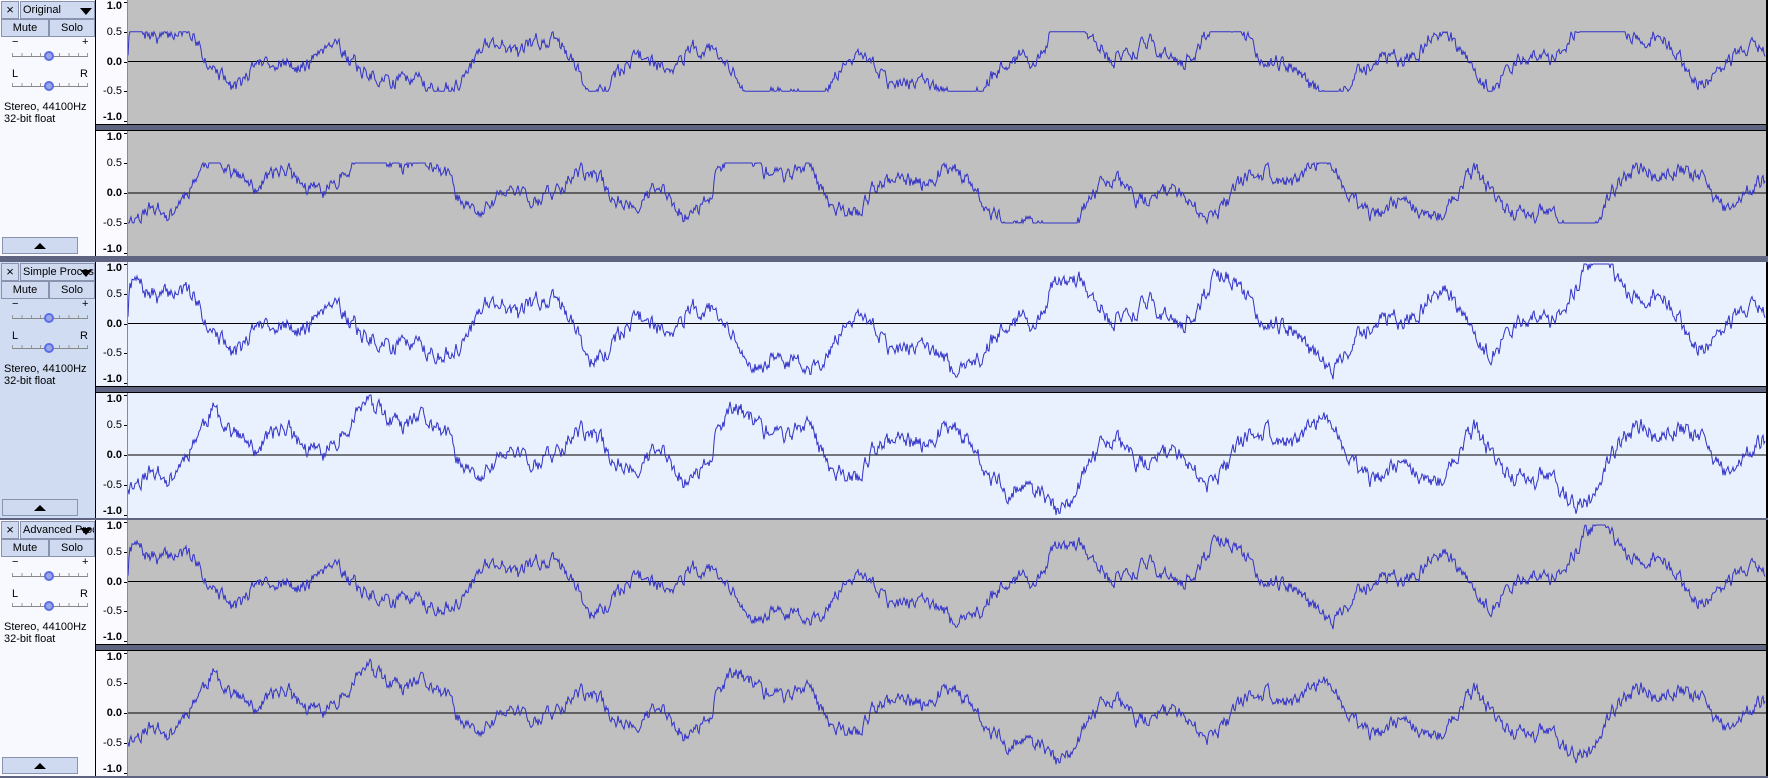 The width and height of the screenshot is (1768, 778). Describe the element at coordinates (84, 594) in the screenshot. I see `pan-right-label: R` at that location.